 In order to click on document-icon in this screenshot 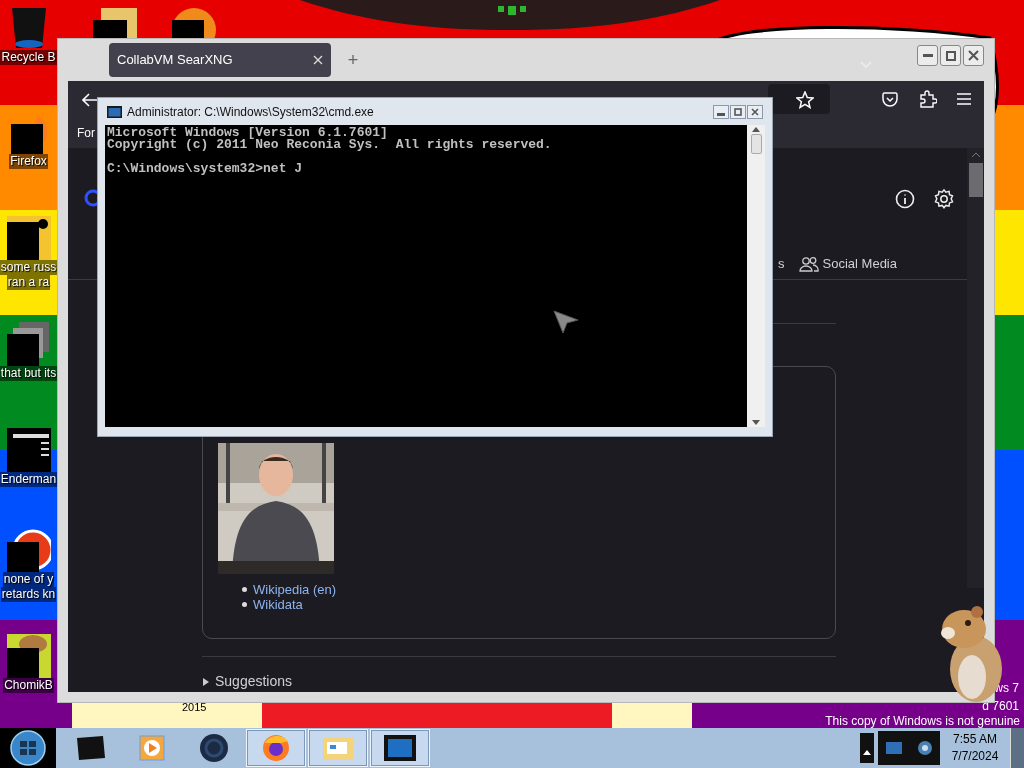, I will do `click(28, 238)`.